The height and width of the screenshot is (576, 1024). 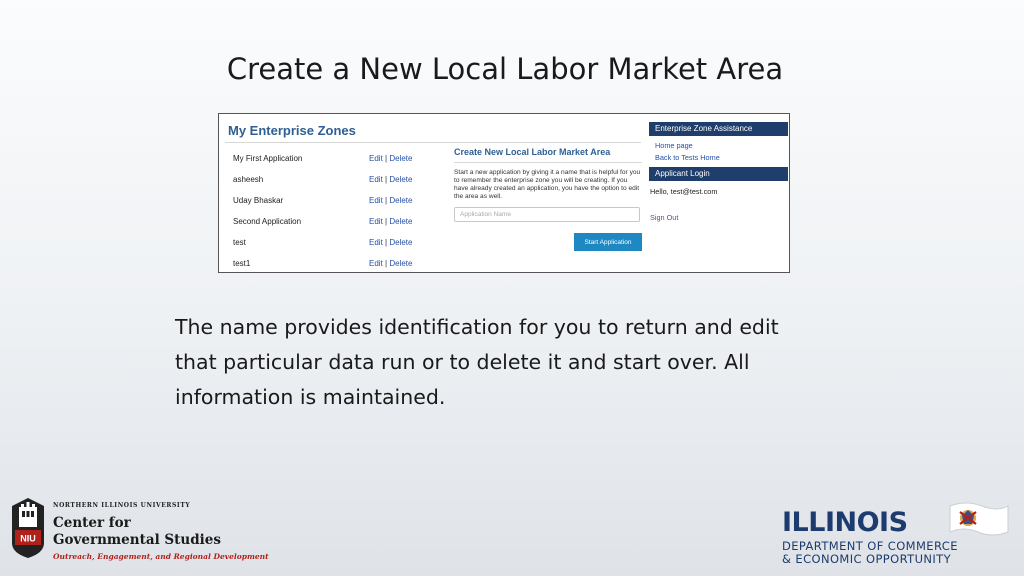 I want to click on illinois-flag-icon, so click(x=979, y=519).